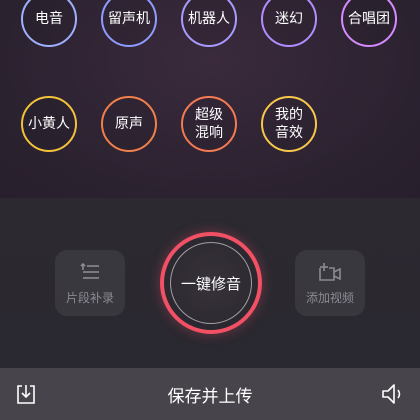  I want to click on effect-super-reverb: 超级 混响, so click(209, 124).